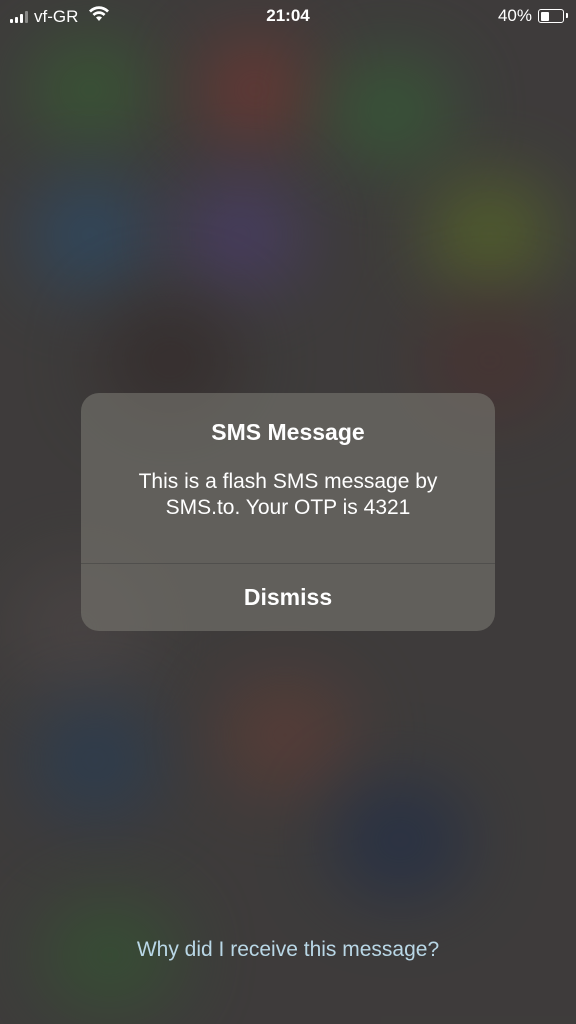 This screenshot has height=1024, width=576. I want to click on dismiss-button: Dismiss, so click(288, 597).